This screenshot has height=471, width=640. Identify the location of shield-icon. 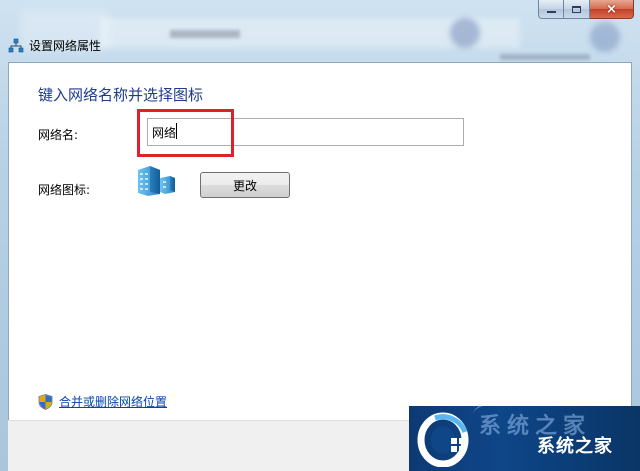
(45, 401).